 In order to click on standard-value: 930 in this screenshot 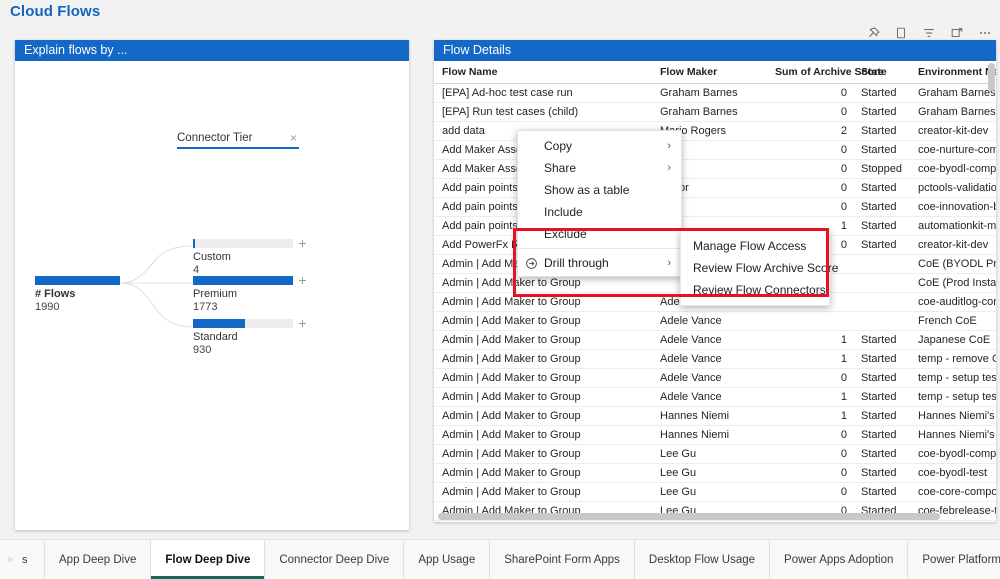, I will do `click(202, 350)`.